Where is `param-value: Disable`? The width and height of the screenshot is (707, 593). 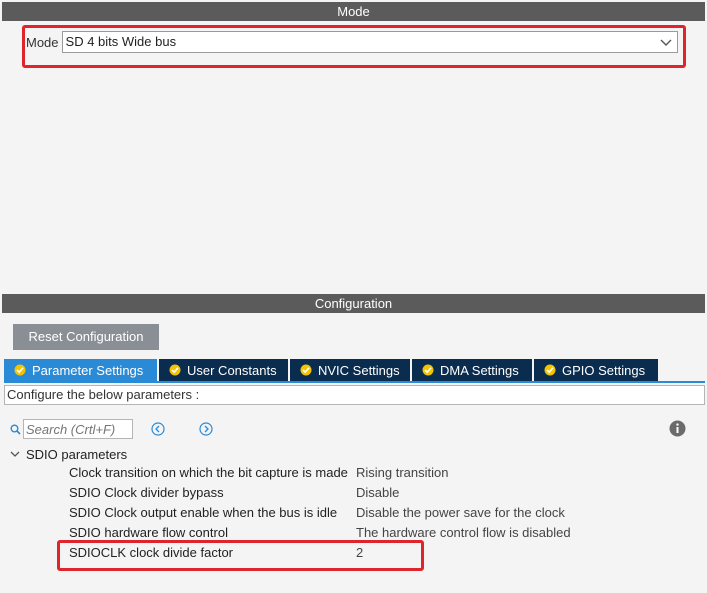
param-value: Disable is located at coordinates (378, 492).